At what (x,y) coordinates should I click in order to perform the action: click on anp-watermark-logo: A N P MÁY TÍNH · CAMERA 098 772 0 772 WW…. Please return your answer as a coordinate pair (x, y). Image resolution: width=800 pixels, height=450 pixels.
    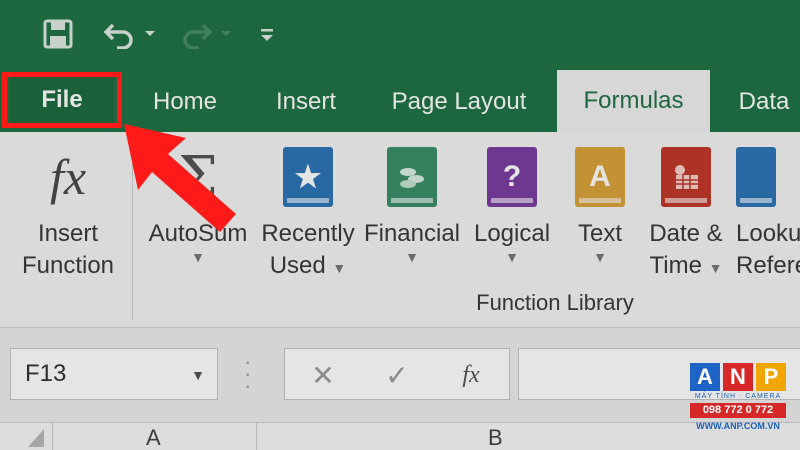
    Looking at the image, I should click on (740, 401).